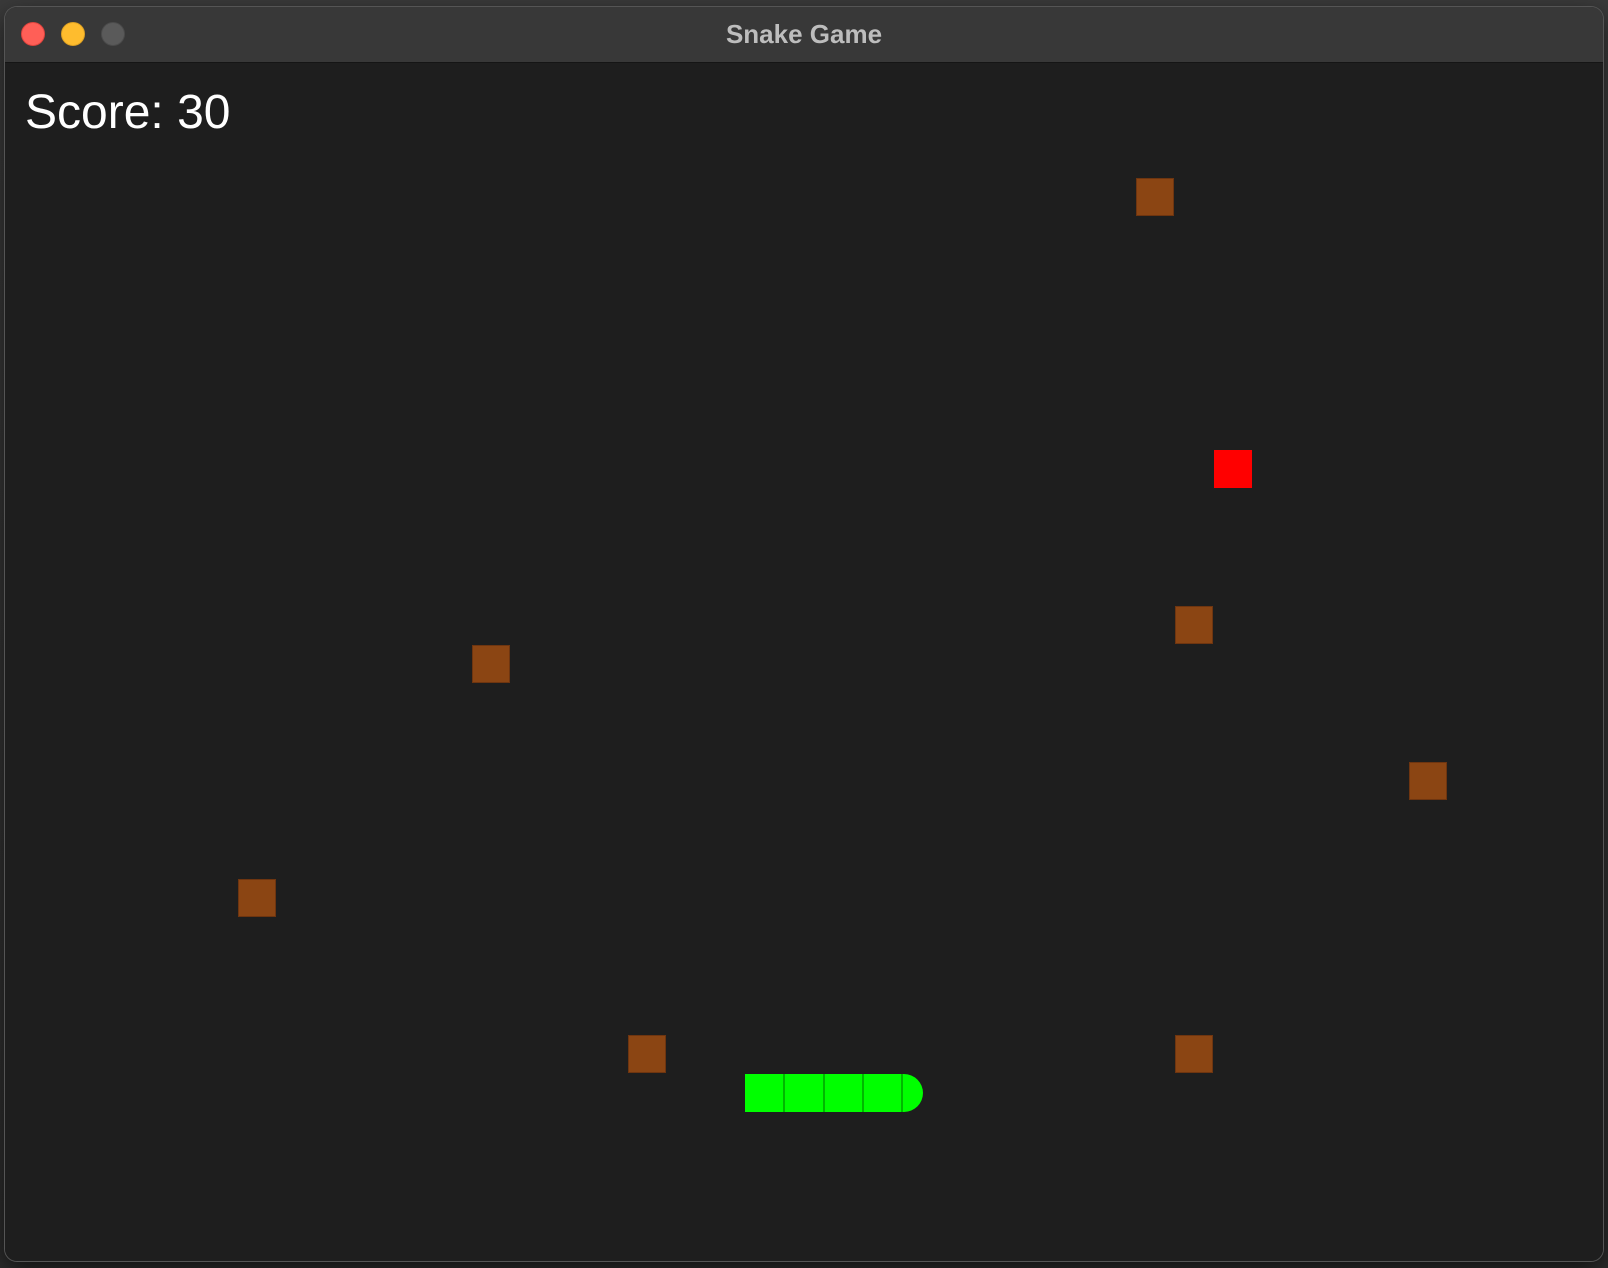  Describe the element at coordinates (913, 1093) in the screenshot. I see `snake-head` at that location.